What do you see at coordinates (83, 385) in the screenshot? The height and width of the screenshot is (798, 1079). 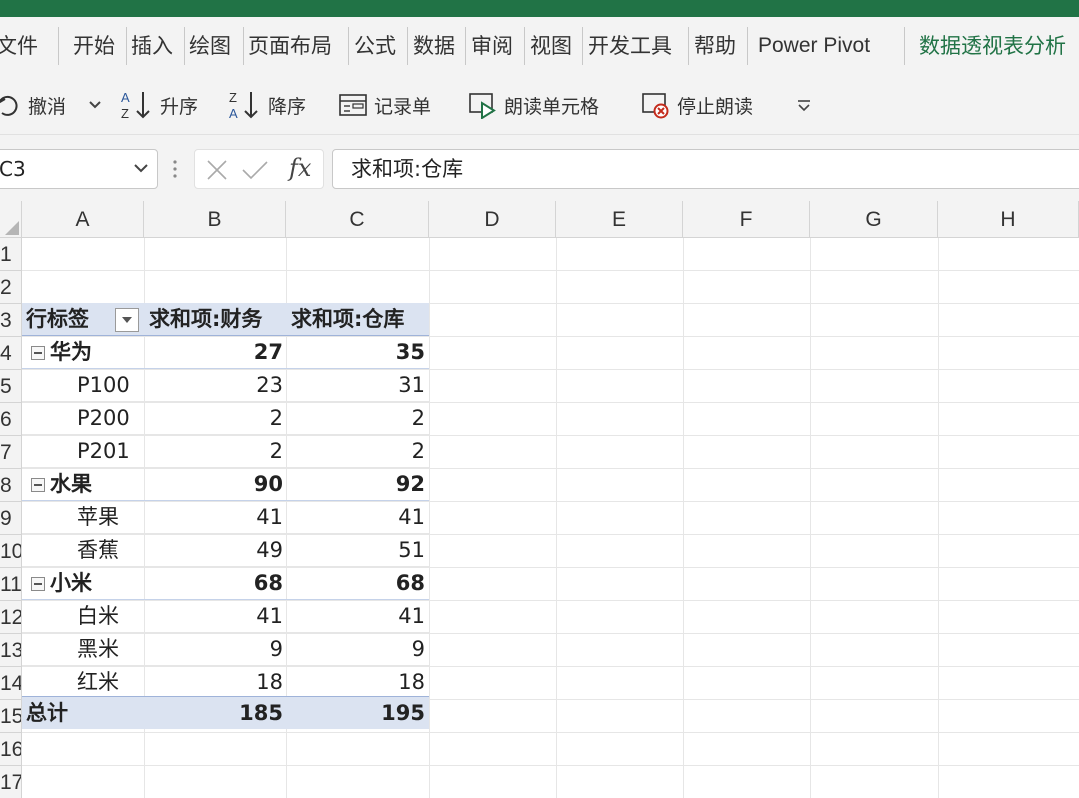 I see `item-label: P100` at bounding box center [83, 385].